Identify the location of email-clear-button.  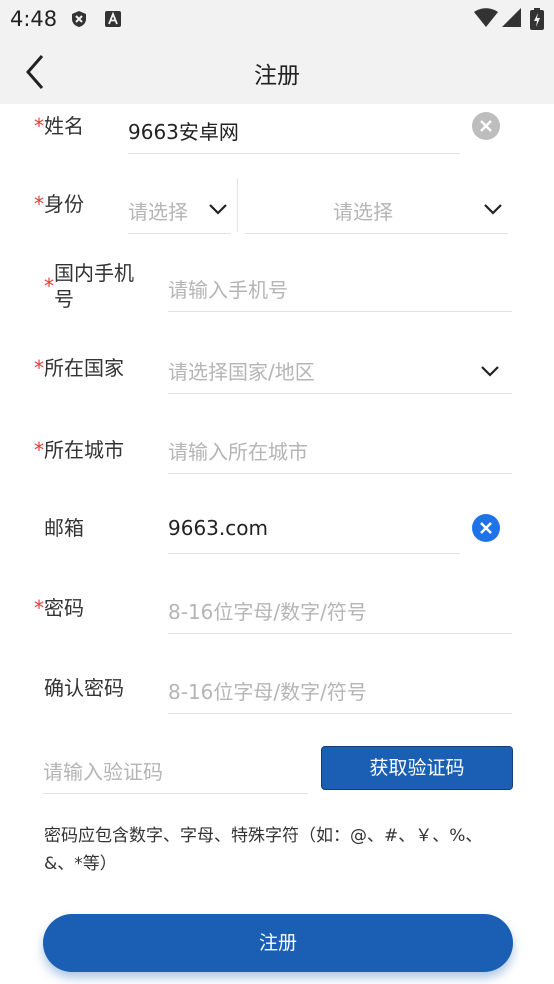
(486, 528).